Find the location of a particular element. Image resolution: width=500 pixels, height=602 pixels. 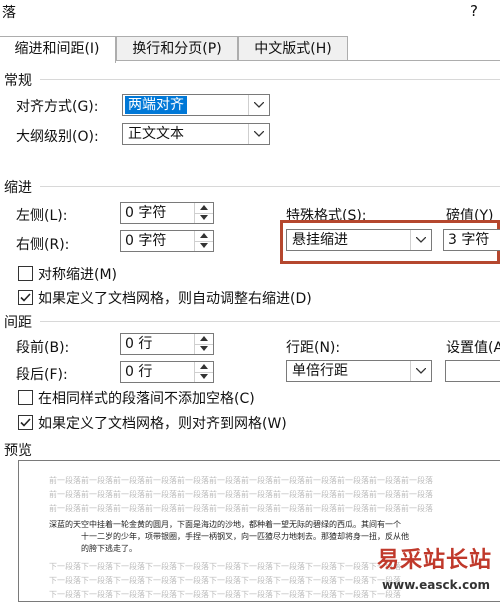

general-heading: 常规 is located at coordinates (18, 81).